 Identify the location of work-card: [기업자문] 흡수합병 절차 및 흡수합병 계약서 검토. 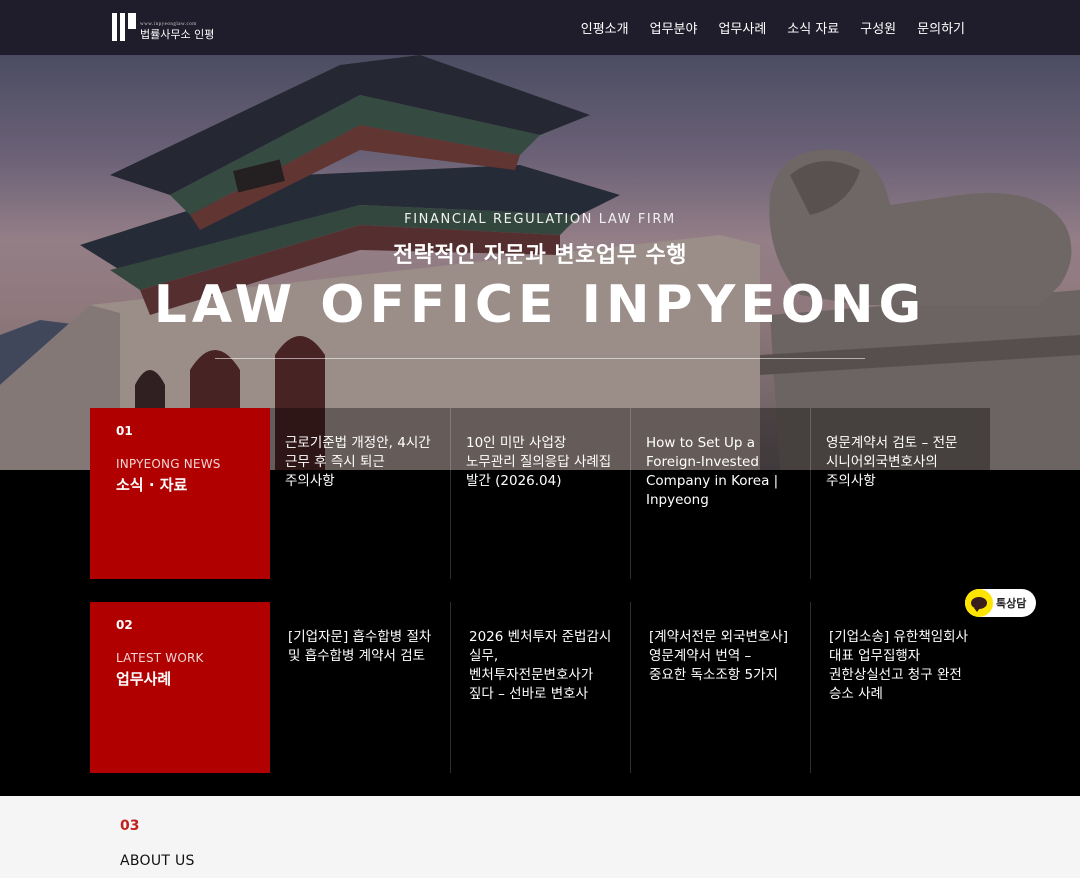
(360, 687).